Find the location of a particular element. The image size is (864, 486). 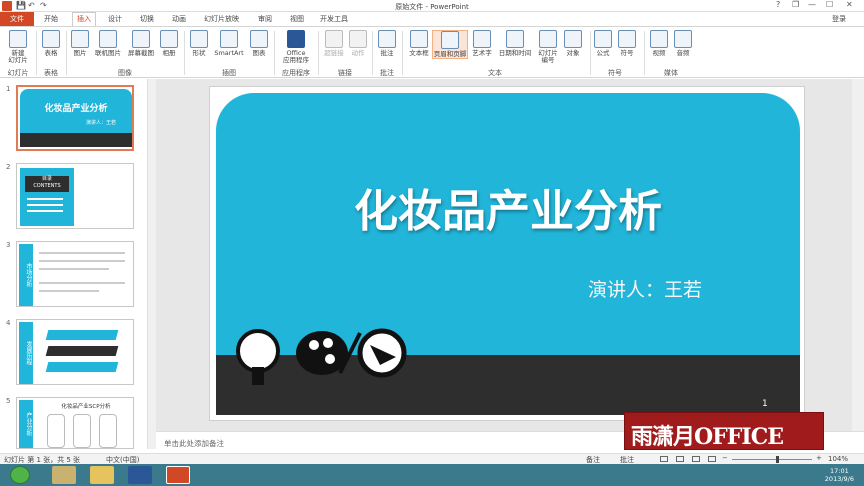

main-scrollbar is located at coordinates (858, 255).